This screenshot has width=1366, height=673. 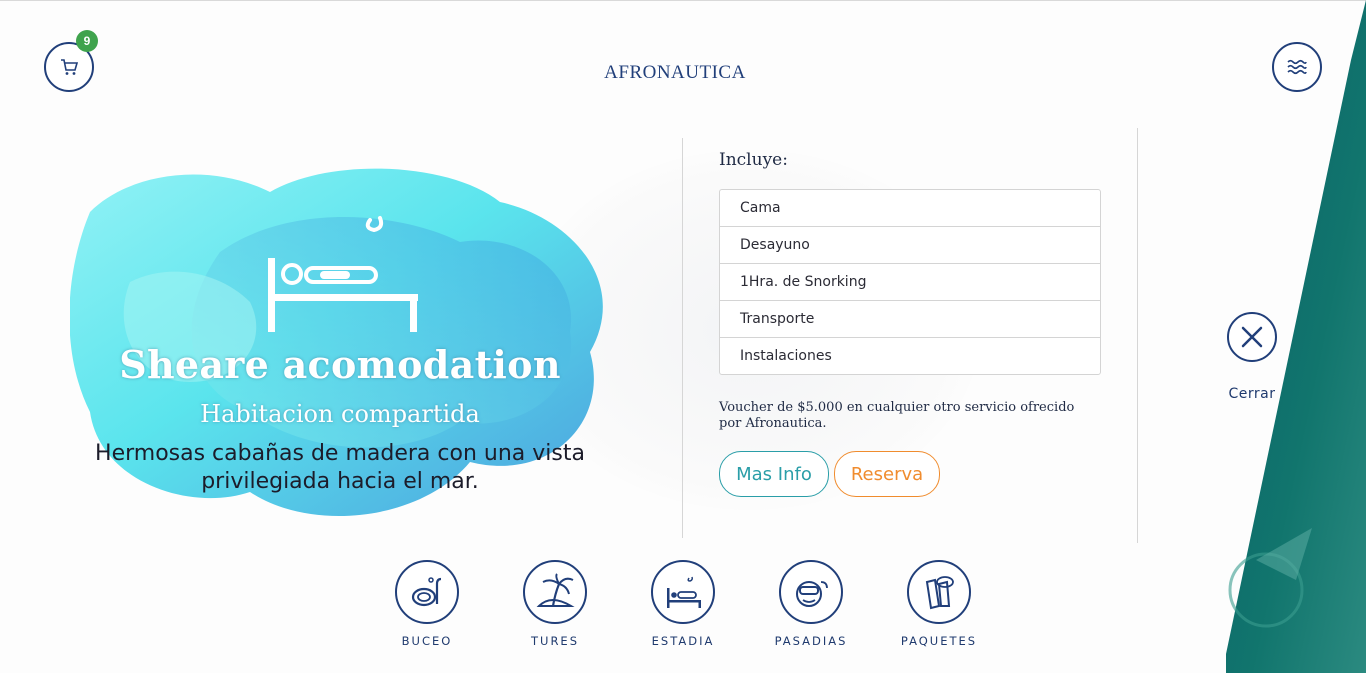 I want to click on diver-face-icon, so click(x=812, y=594).